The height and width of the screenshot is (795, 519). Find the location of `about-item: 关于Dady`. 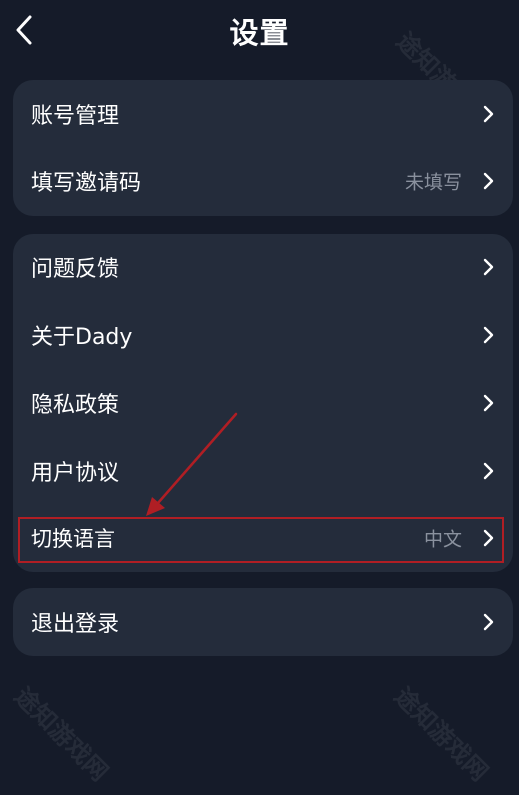

about-item: 关于Dady is located at coordinates (263, 335).